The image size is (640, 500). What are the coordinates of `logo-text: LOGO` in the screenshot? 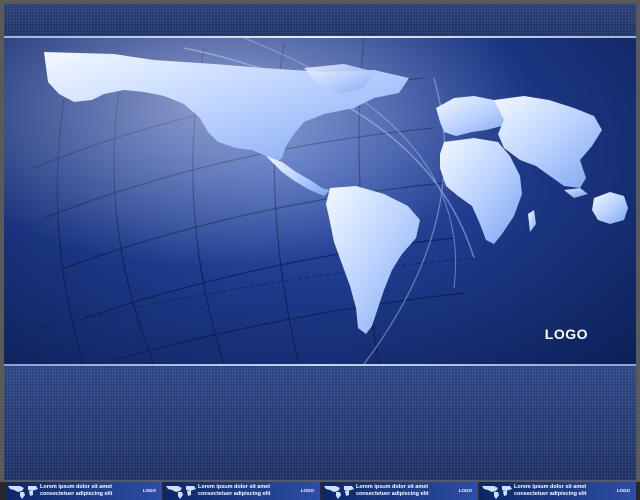 It's located at (566, 334).